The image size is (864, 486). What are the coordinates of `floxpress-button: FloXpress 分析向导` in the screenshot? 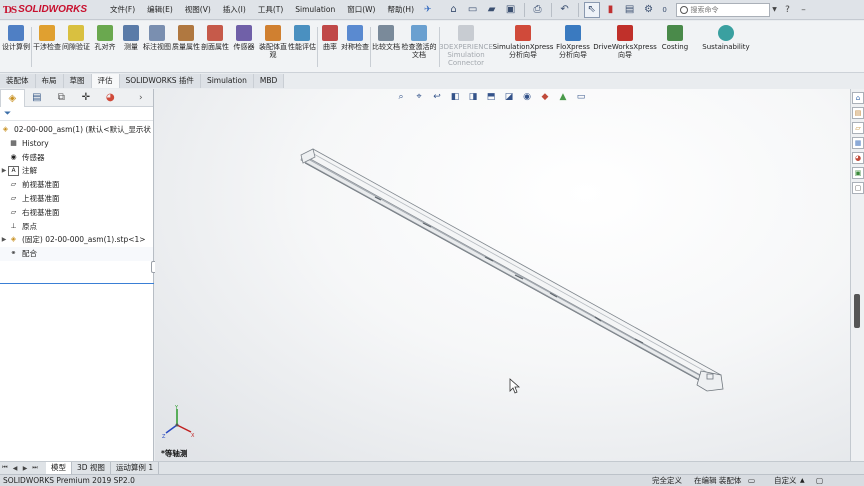 It's located at (573, 42).